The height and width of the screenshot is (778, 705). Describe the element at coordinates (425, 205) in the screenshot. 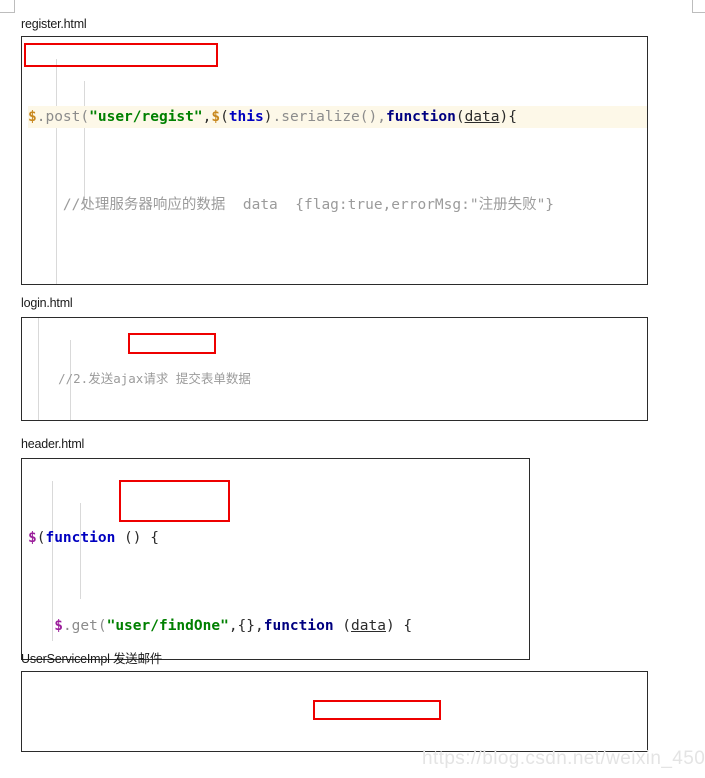

I see `token-comment-json: {flag:true,errorMsg:"注册失败"}` at that location.